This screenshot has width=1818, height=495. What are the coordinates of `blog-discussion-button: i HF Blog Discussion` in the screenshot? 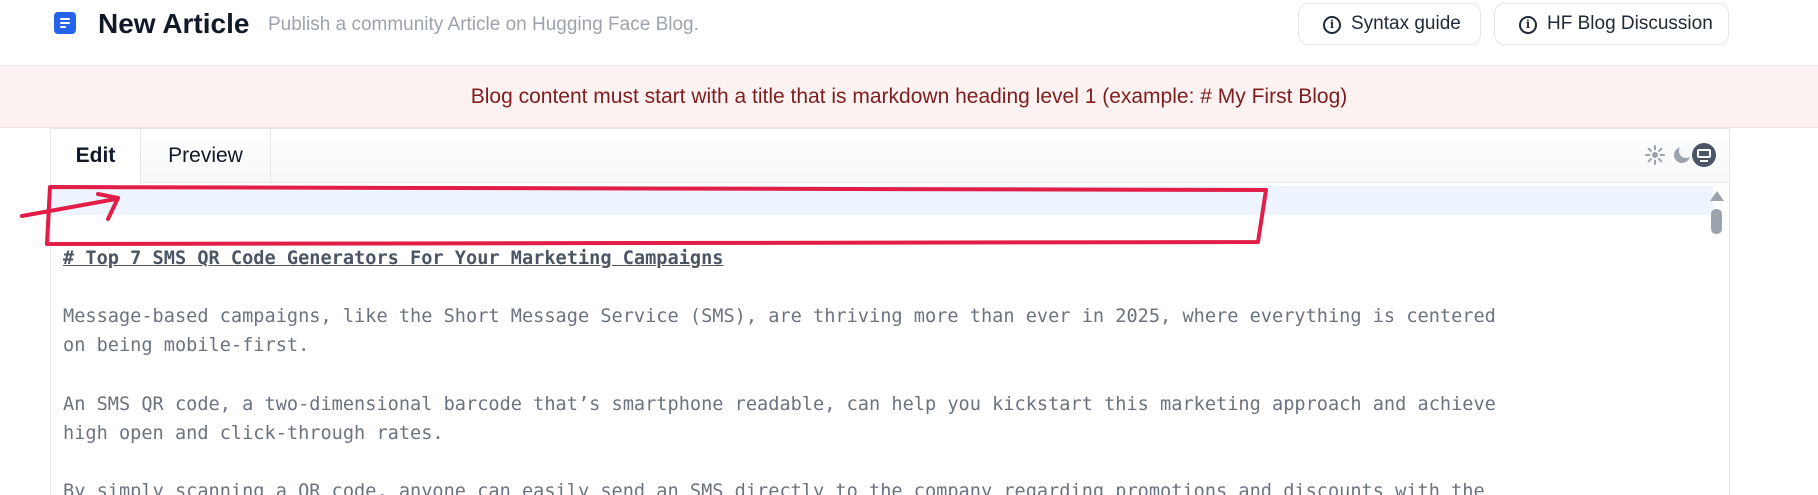 It's located at (1611, 24).